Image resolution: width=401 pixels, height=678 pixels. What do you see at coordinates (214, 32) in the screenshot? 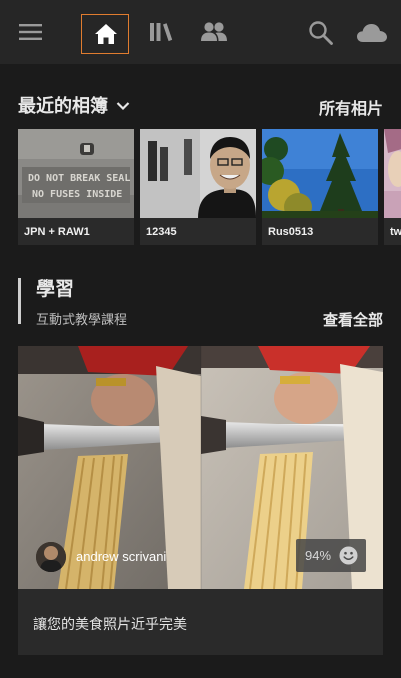
I see `people-icon` at bounding box center [214, 32].